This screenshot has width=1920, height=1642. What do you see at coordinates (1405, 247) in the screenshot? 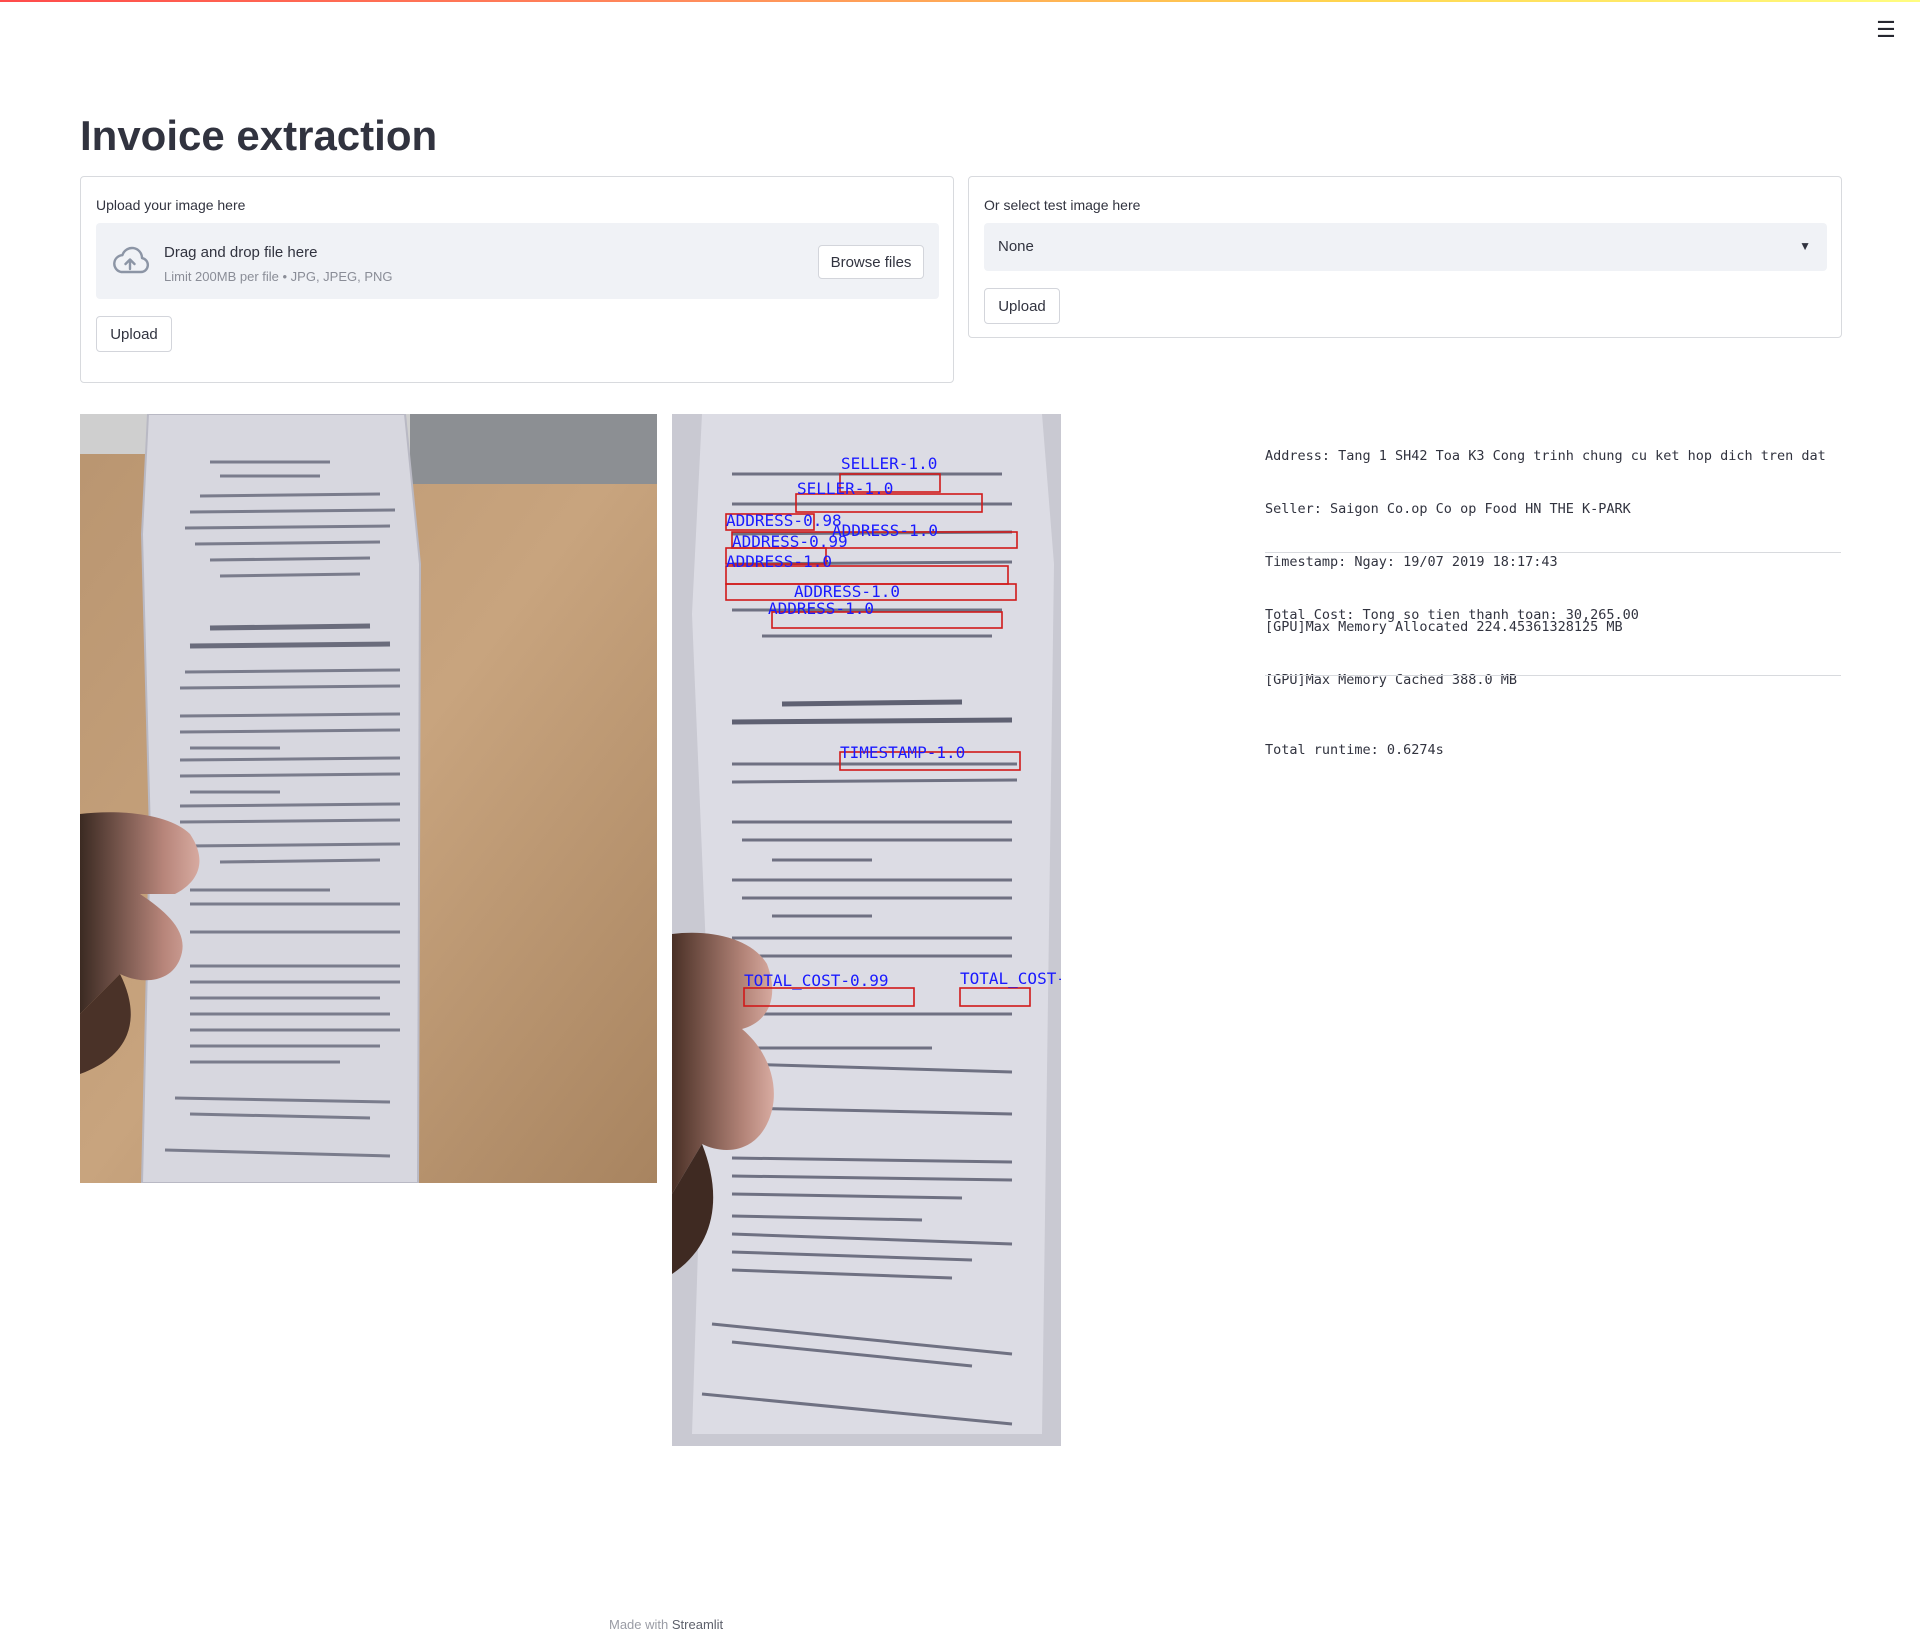
I see `test-image-select: None ▼` at bounding box center [1405, 247].